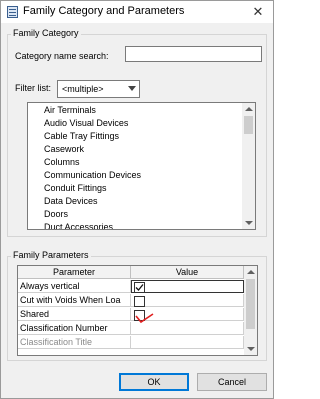  I want to click on table-row-name: Cut with Voids When Loa, so click(74, 300).